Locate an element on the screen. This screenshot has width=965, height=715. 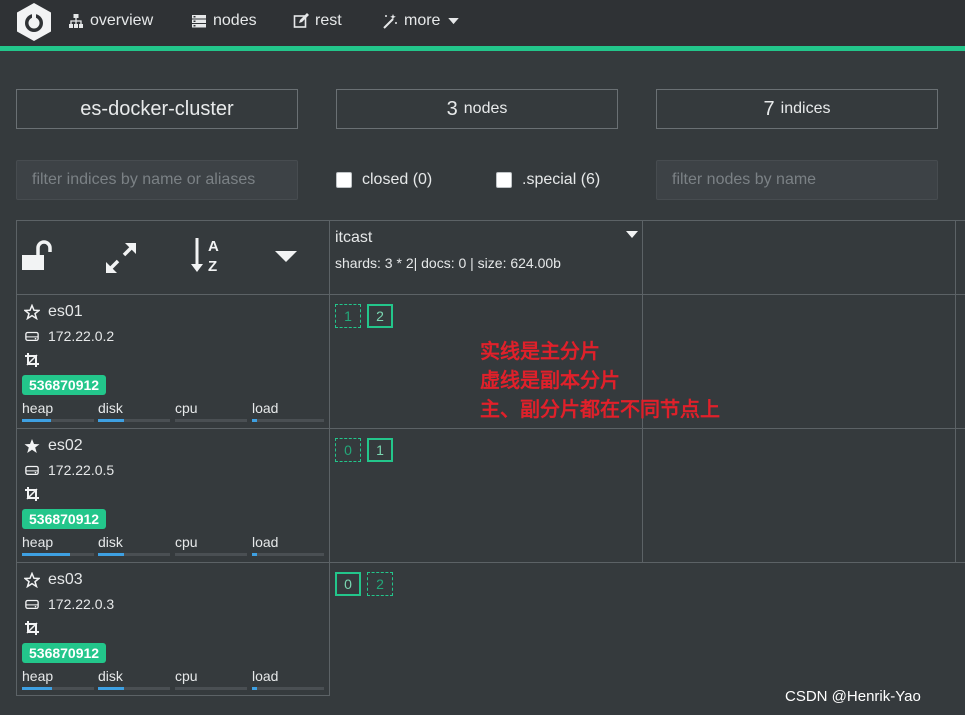
special-checkbox: .special (6) is located at coordinates (548, 180).